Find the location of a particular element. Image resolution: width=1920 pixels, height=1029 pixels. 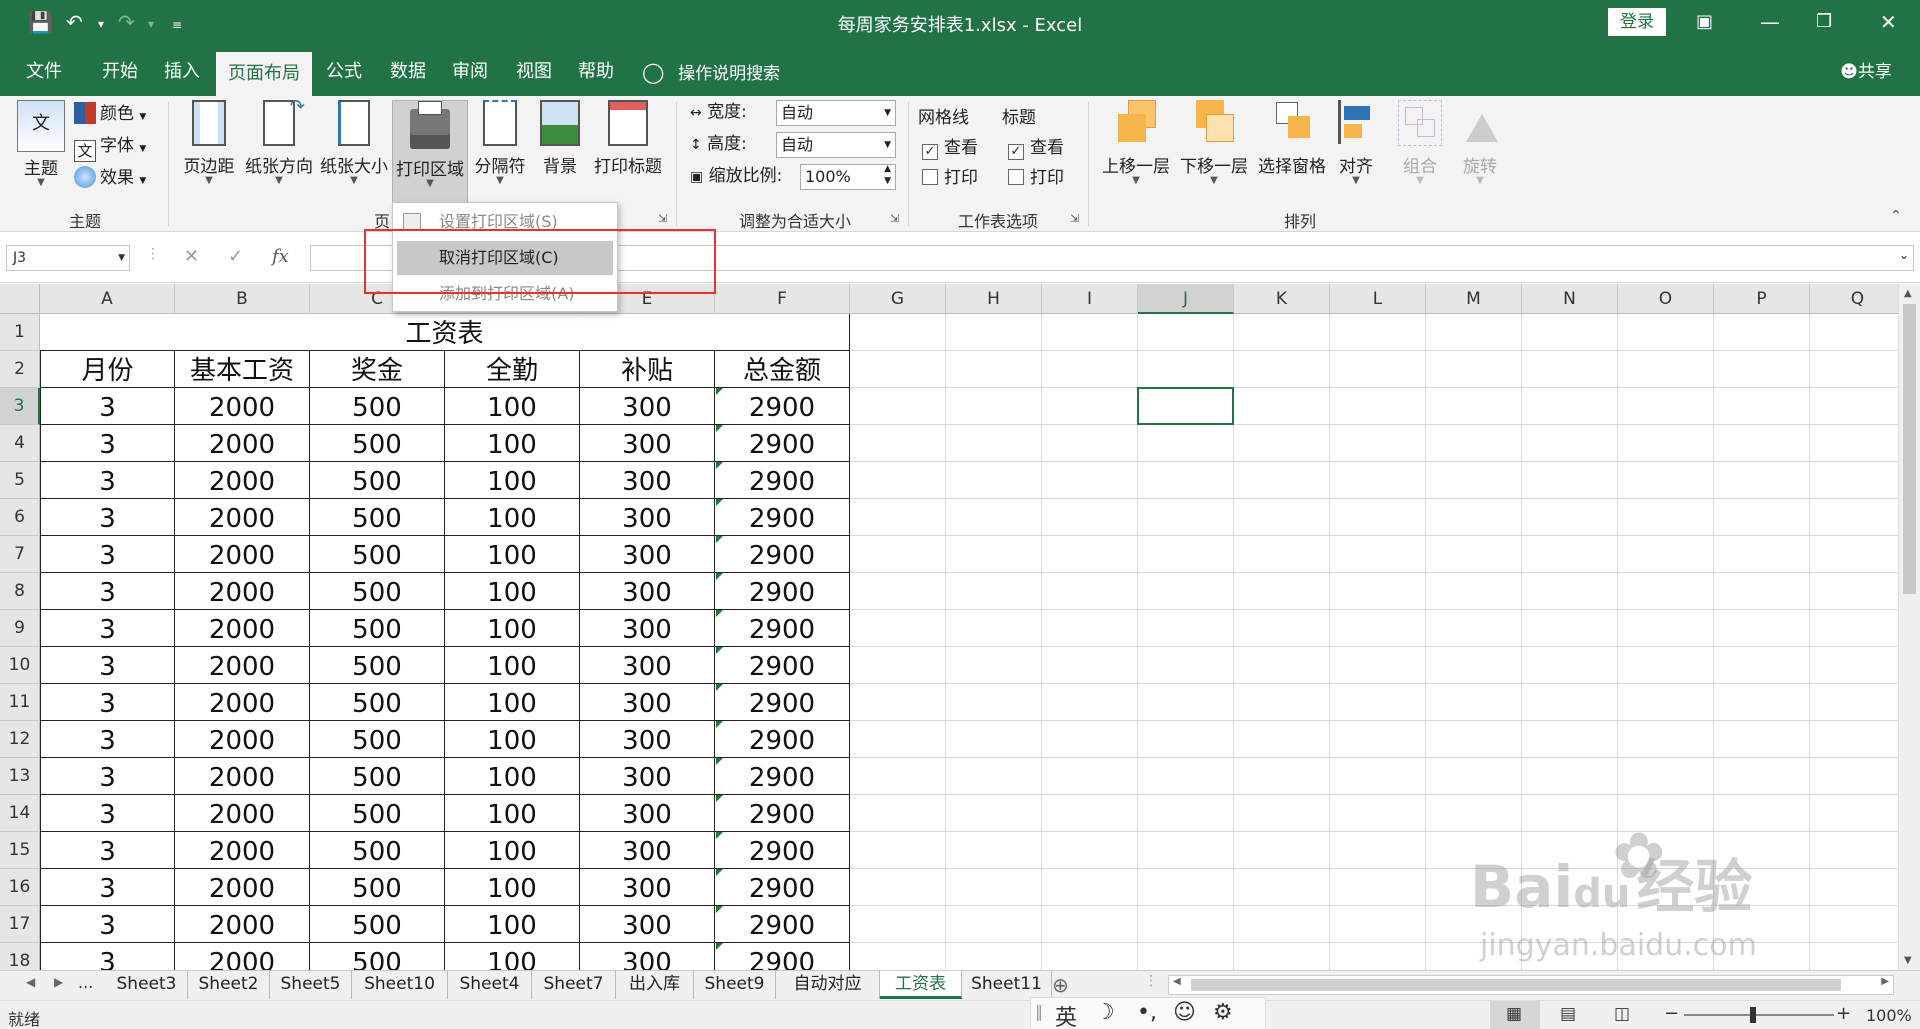

sheet-tab: Sheet10 is located at coordinates (400, 985).